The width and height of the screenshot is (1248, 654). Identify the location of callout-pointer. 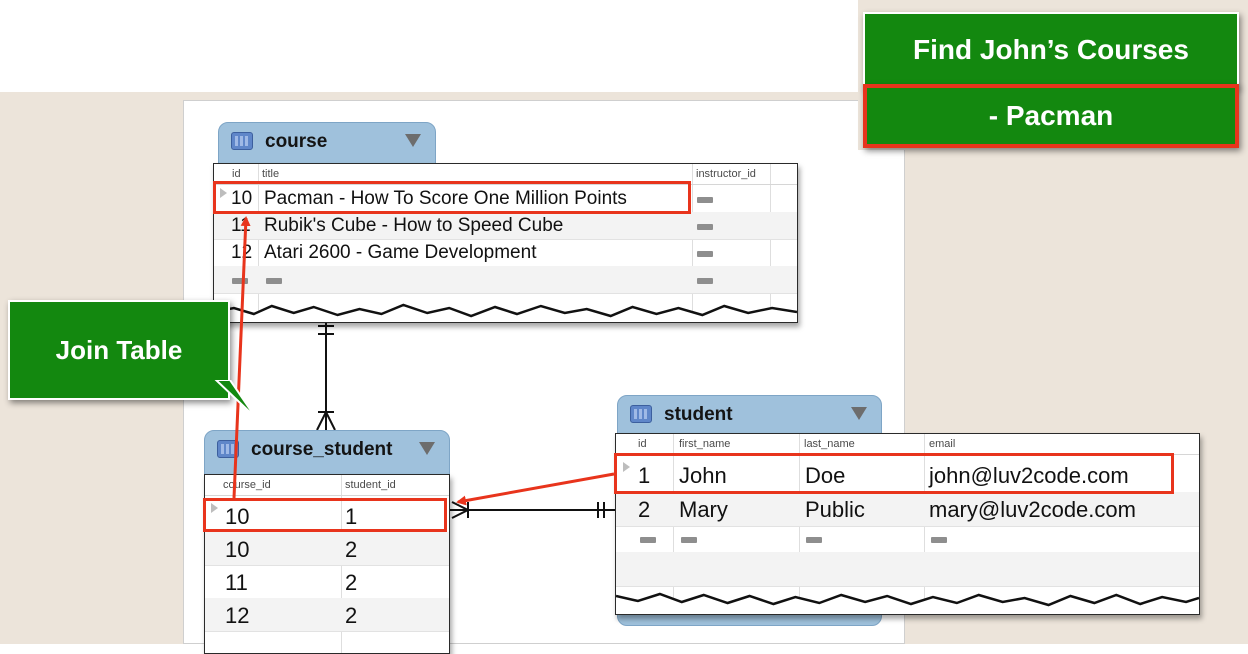
(235, 399).